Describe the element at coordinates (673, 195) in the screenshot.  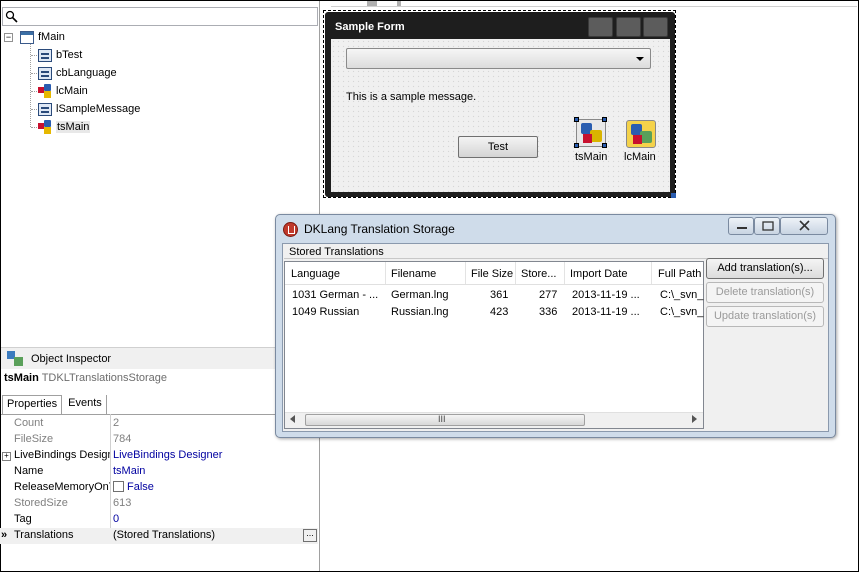
I see `resize-handle` at that location.